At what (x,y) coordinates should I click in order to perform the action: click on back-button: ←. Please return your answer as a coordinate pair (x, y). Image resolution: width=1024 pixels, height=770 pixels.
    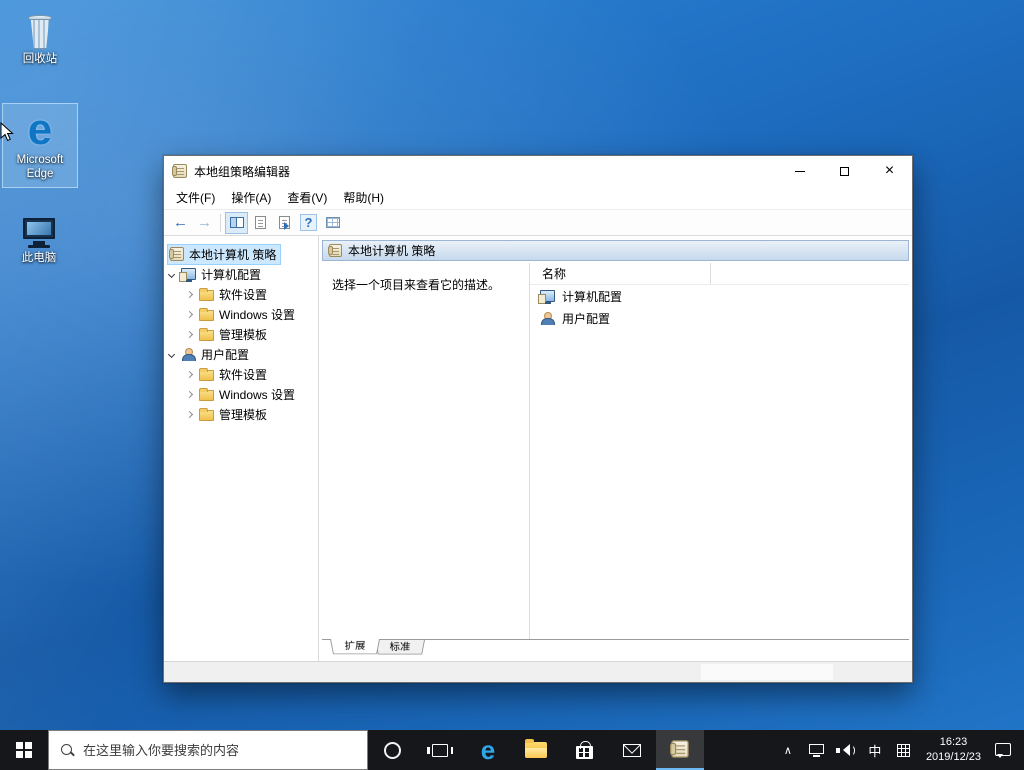
    Looking at the image, I should click on (180, 223).